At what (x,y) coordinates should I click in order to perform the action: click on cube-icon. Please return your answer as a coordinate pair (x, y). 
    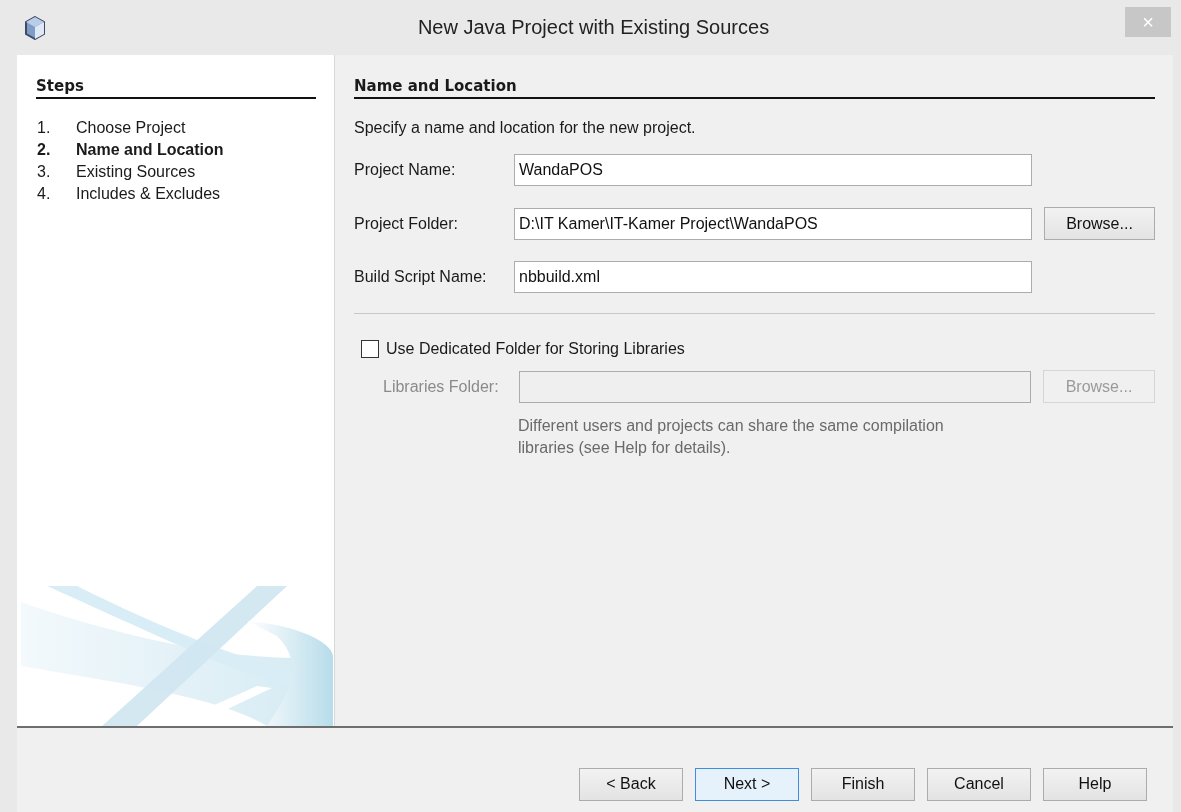
    Looking at the image, I should click on (35, 27).